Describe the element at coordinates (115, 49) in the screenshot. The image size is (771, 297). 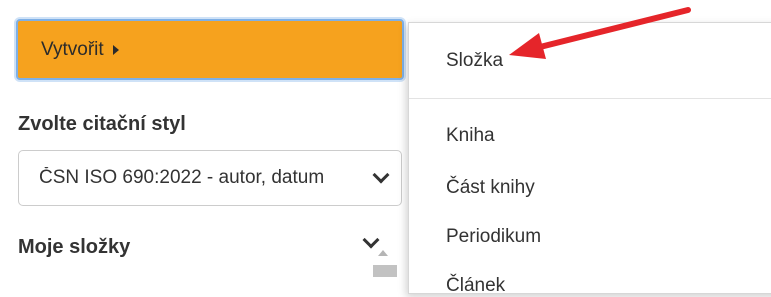
I see `caret-right-icon` at that location.